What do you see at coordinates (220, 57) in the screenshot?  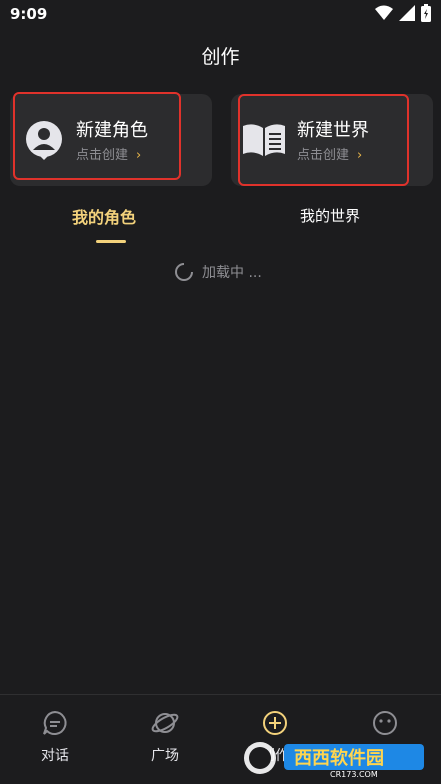 I see `page-title: 创作` at bounding box center [220, 57].